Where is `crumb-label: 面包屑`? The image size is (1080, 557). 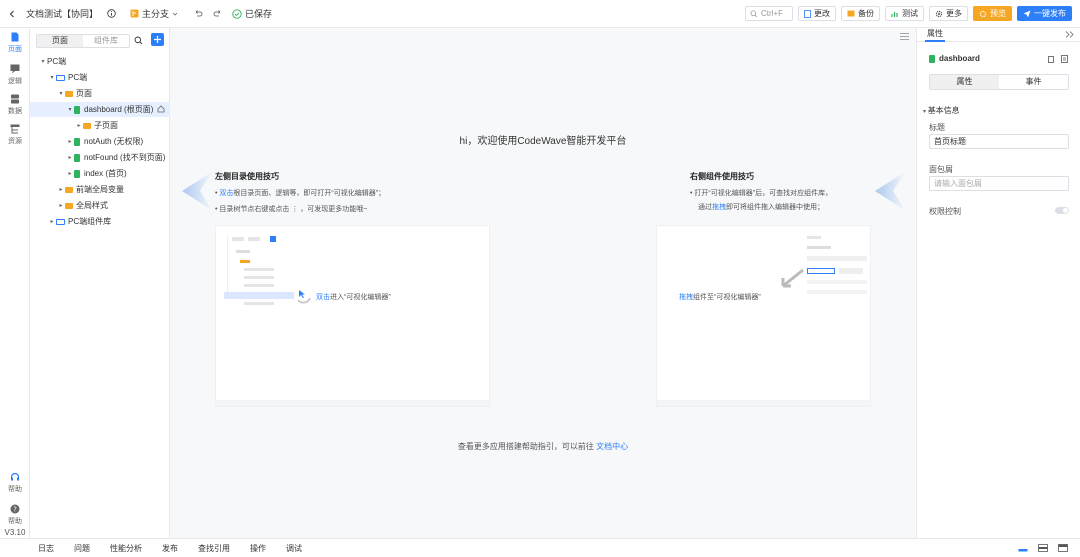
crumb-label: 面包屑 is located at coordinates (941, 169).